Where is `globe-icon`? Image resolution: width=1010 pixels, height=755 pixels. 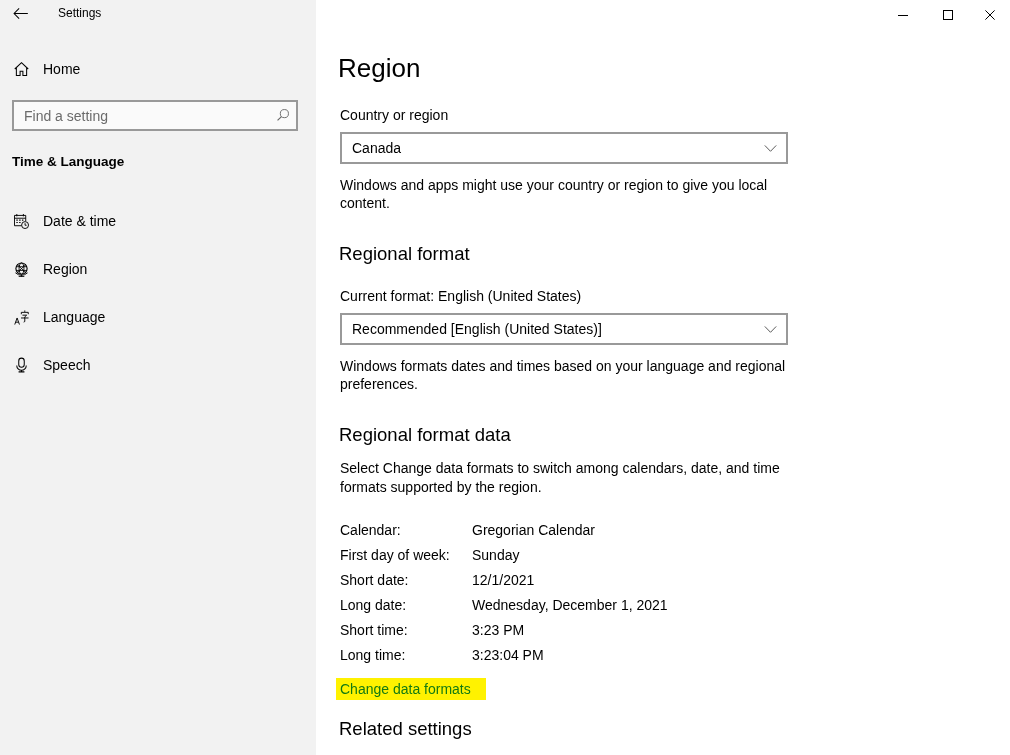
globe-icon is located at coordinates (21, 269).